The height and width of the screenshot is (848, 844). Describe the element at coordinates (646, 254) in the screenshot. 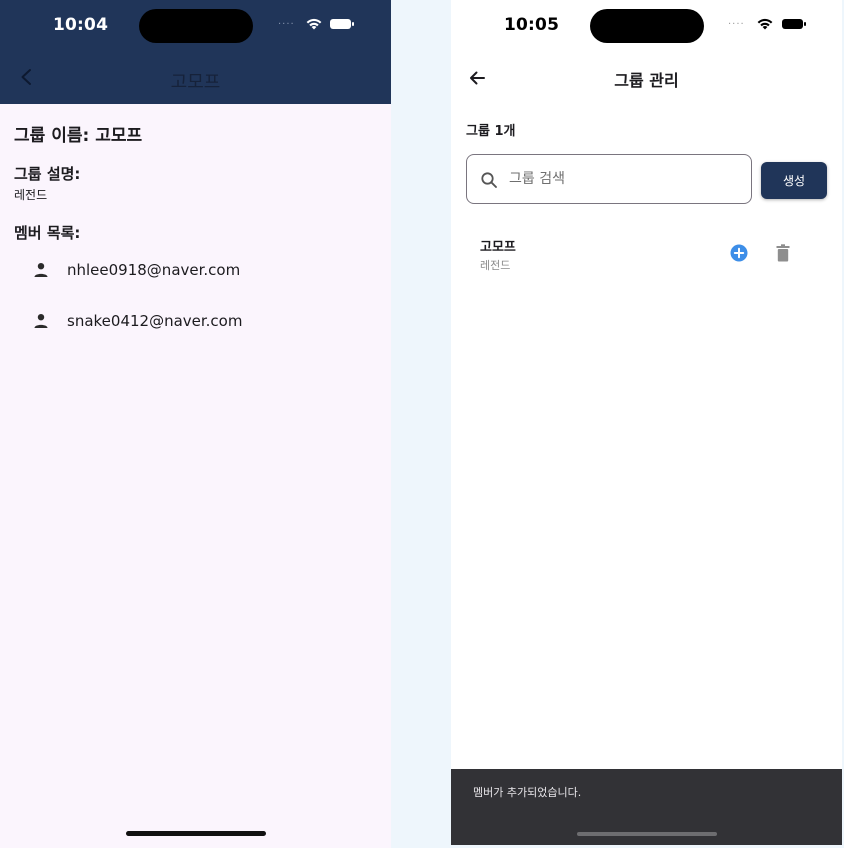

I see `group-list-item: 고모프 레전드` at that location.